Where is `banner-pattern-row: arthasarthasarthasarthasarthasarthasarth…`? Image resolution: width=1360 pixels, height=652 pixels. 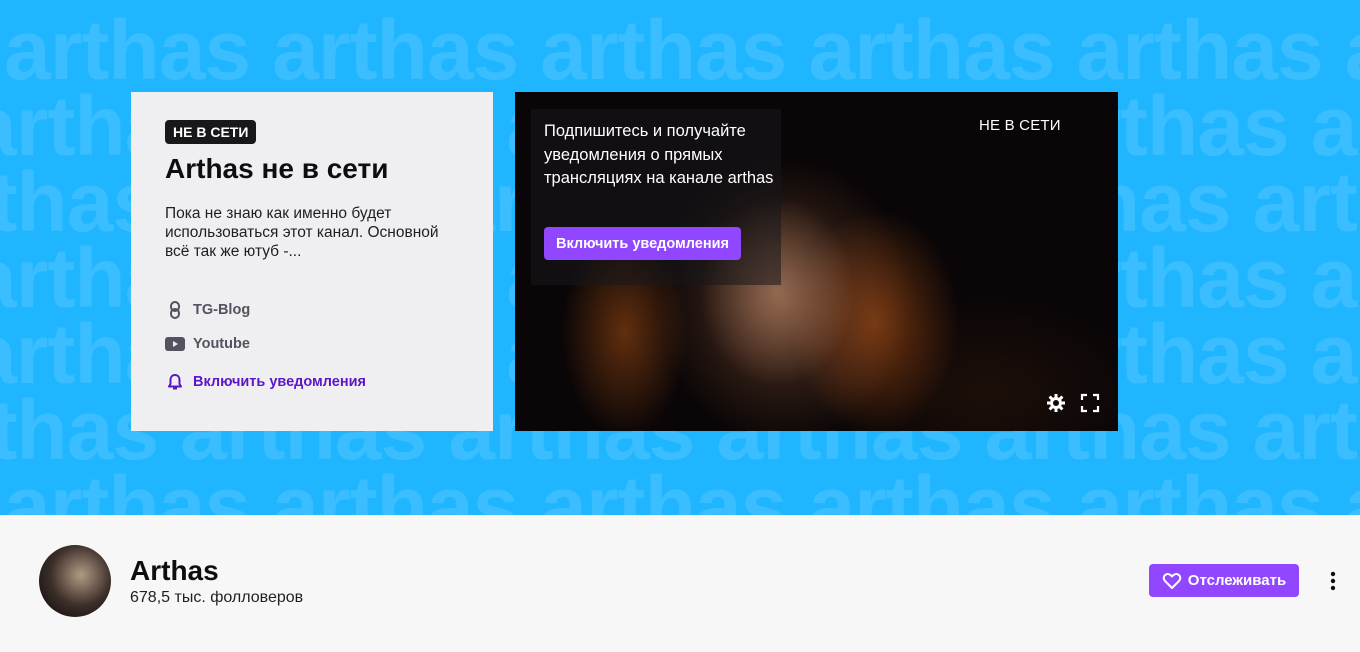 banner-pattern-row: arthasarthasarthasarthasarthasarthasarth… is located at coordinates (682, 489).